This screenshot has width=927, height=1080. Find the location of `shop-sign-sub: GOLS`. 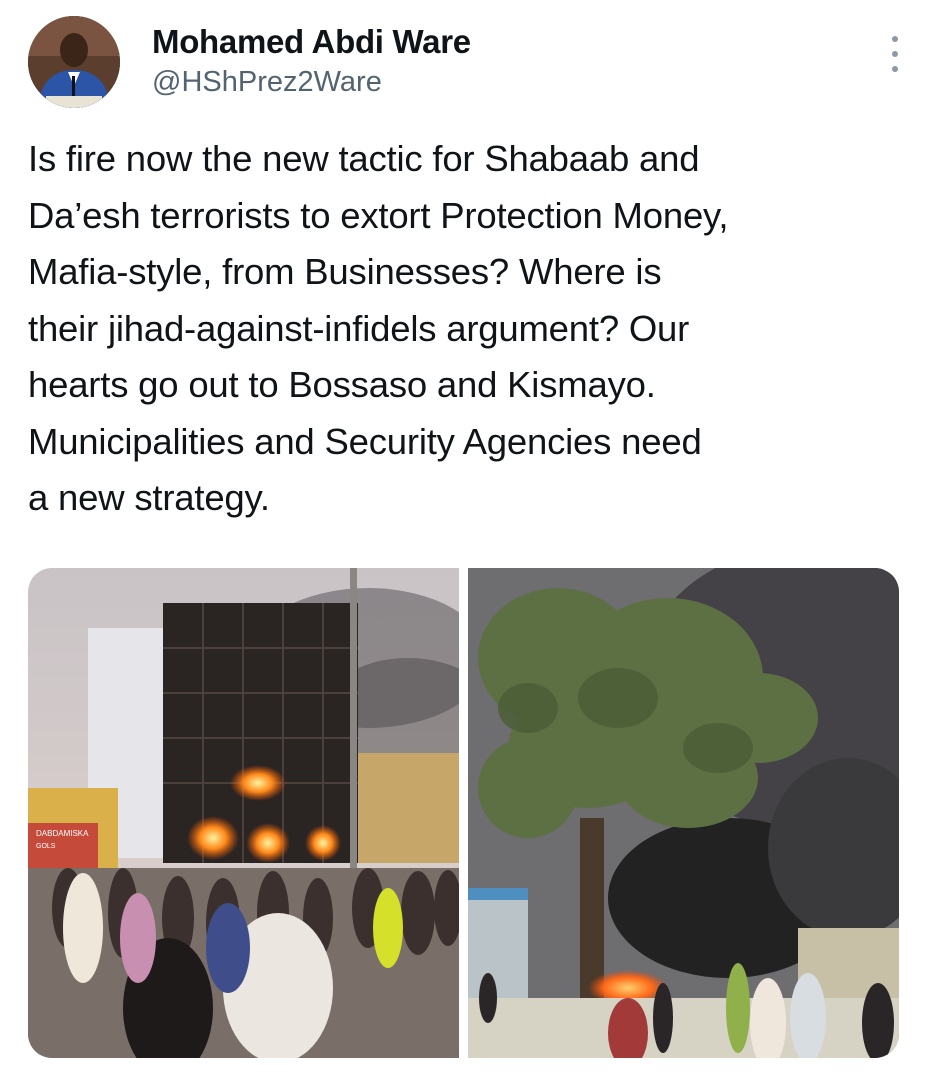

shop-sign-sub: GOLS is located at coordinates (46, 846).